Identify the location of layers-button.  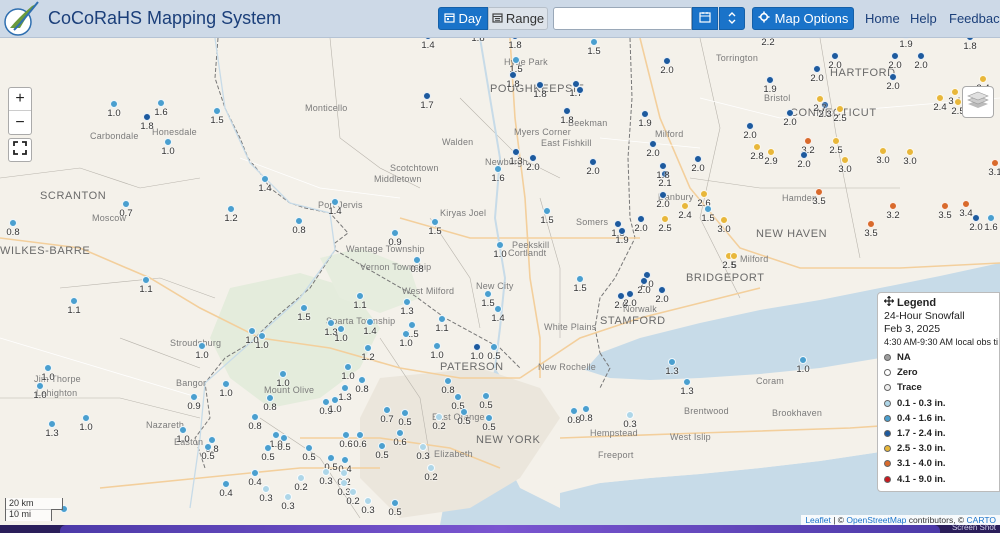
(978, 102).